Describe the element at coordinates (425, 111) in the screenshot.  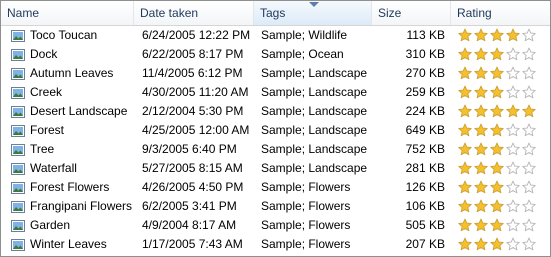
I see `file-size: 224 KB` at that location.